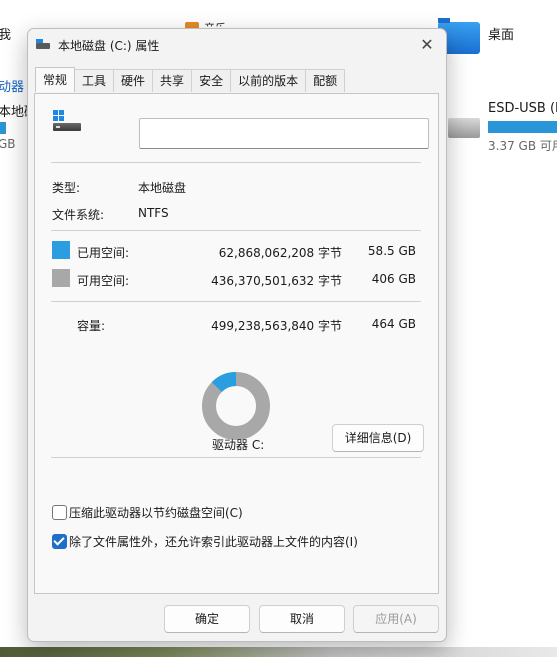 The height and width of the screenshot is (657, 557). Describe the element at coordinates (284, 133) in the screenshot. I see `volume-name-input` at that location.